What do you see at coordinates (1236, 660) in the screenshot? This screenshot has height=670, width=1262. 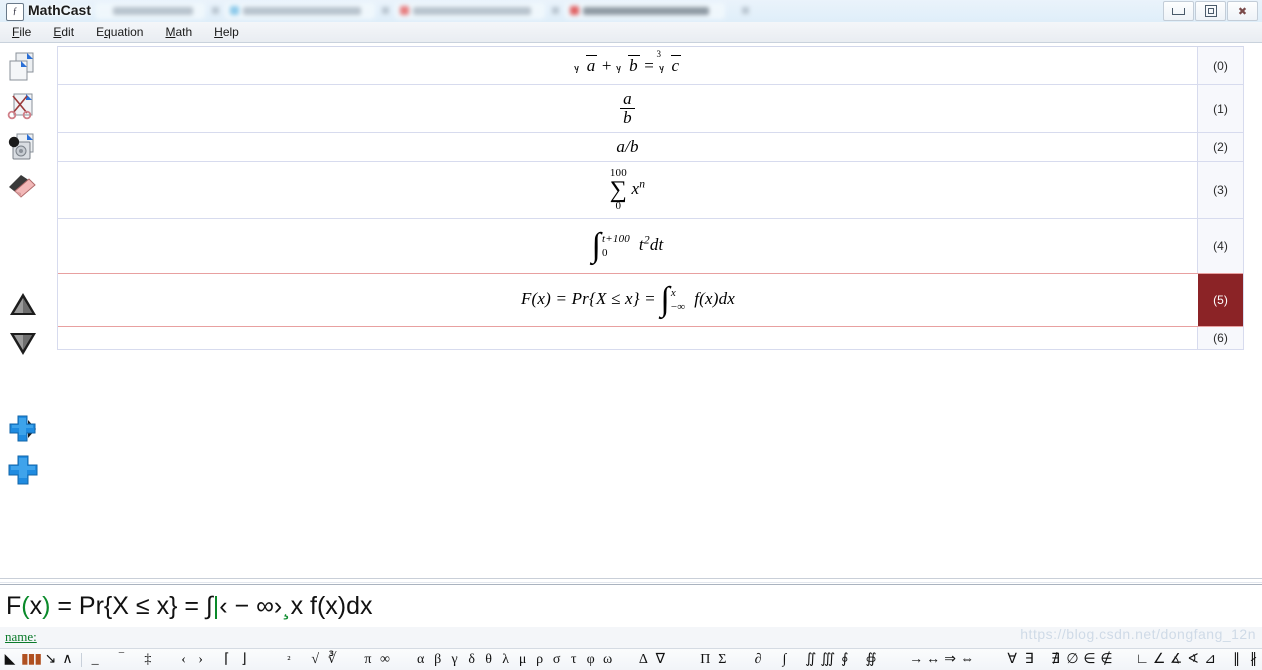 I see `palette-symbol-parallel: ∥` at bounding box center [1236, 660].